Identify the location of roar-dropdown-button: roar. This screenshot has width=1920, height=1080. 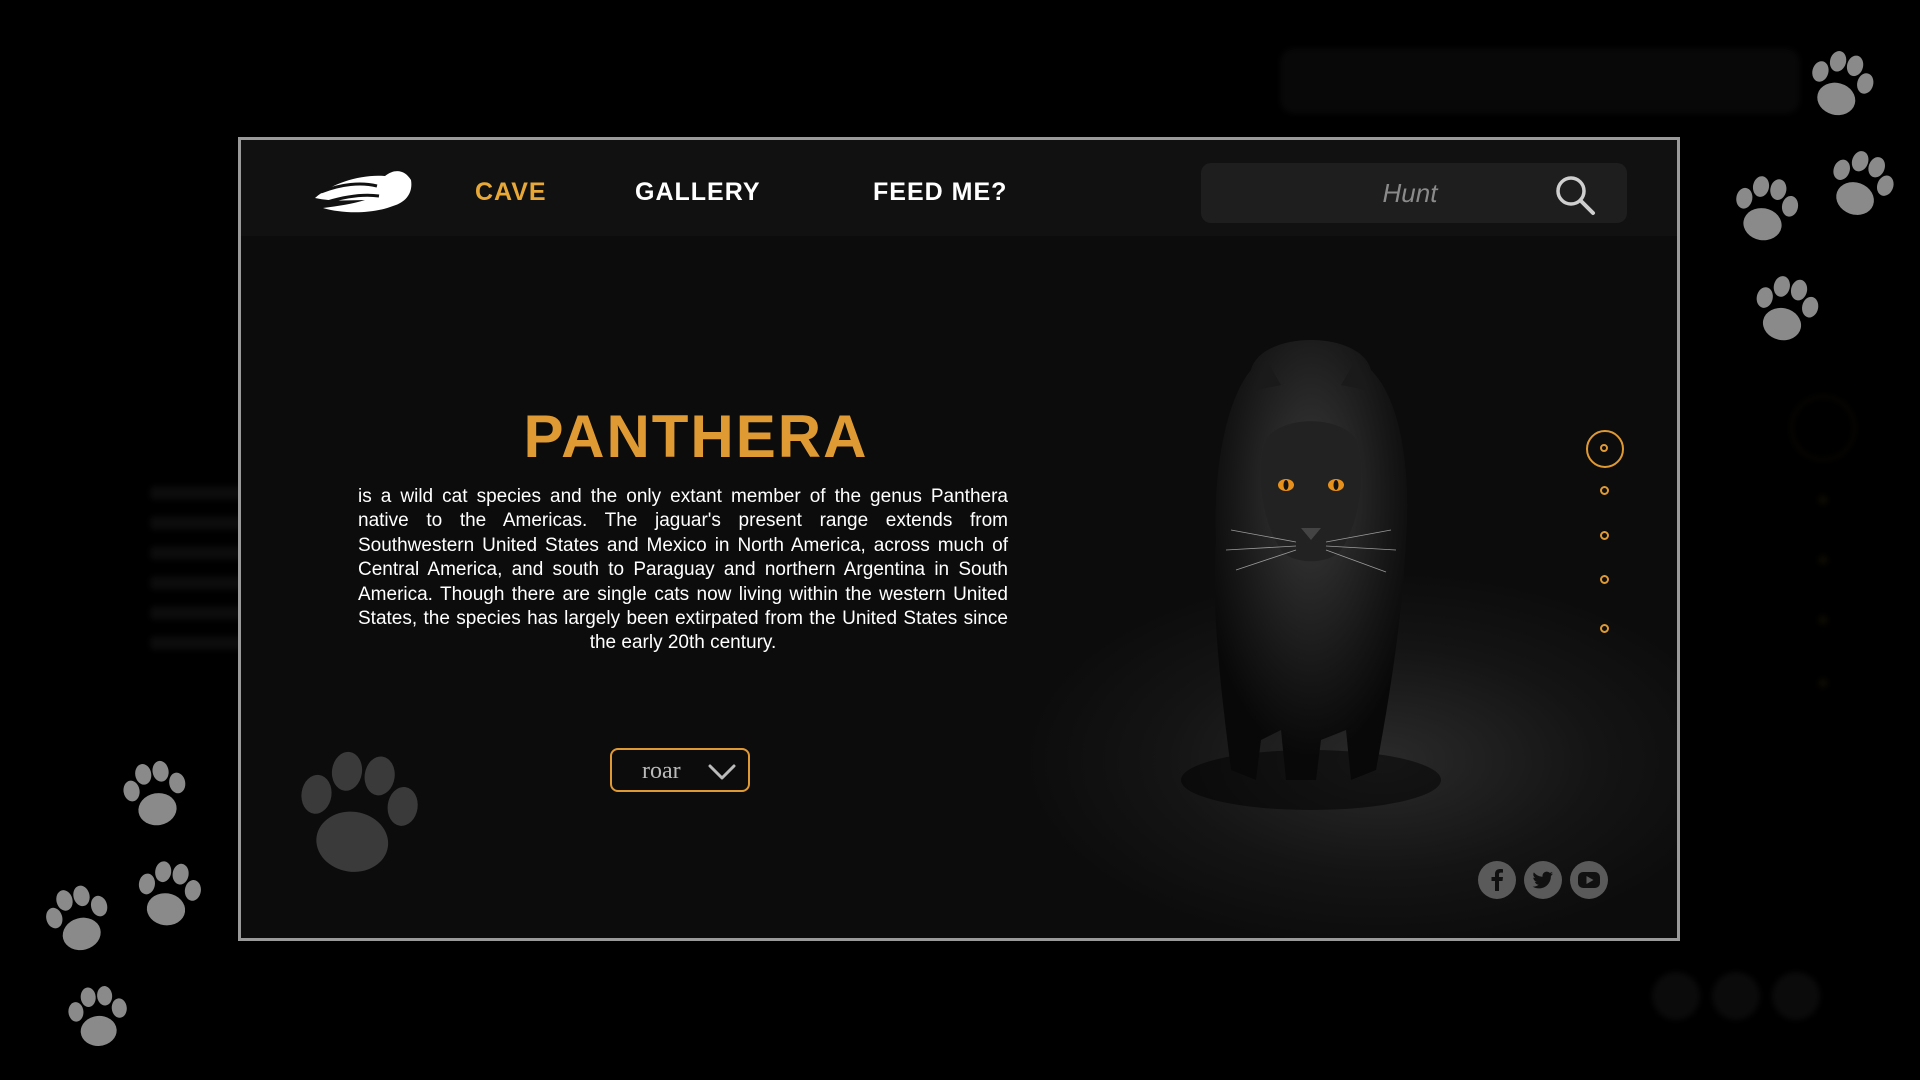
(680, 770).